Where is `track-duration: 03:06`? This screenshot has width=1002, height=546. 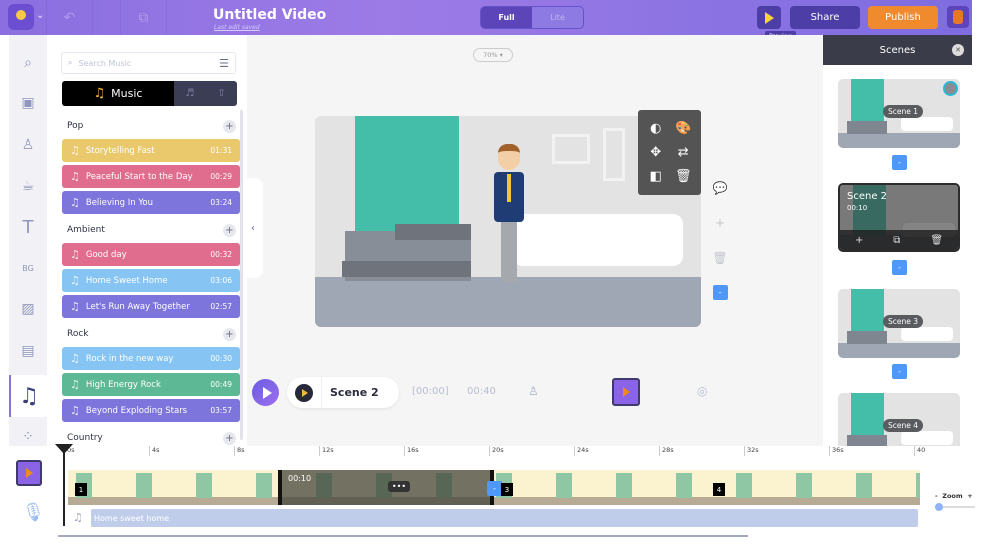
track-duration: 03:06 is located at coordinates (221, 280).